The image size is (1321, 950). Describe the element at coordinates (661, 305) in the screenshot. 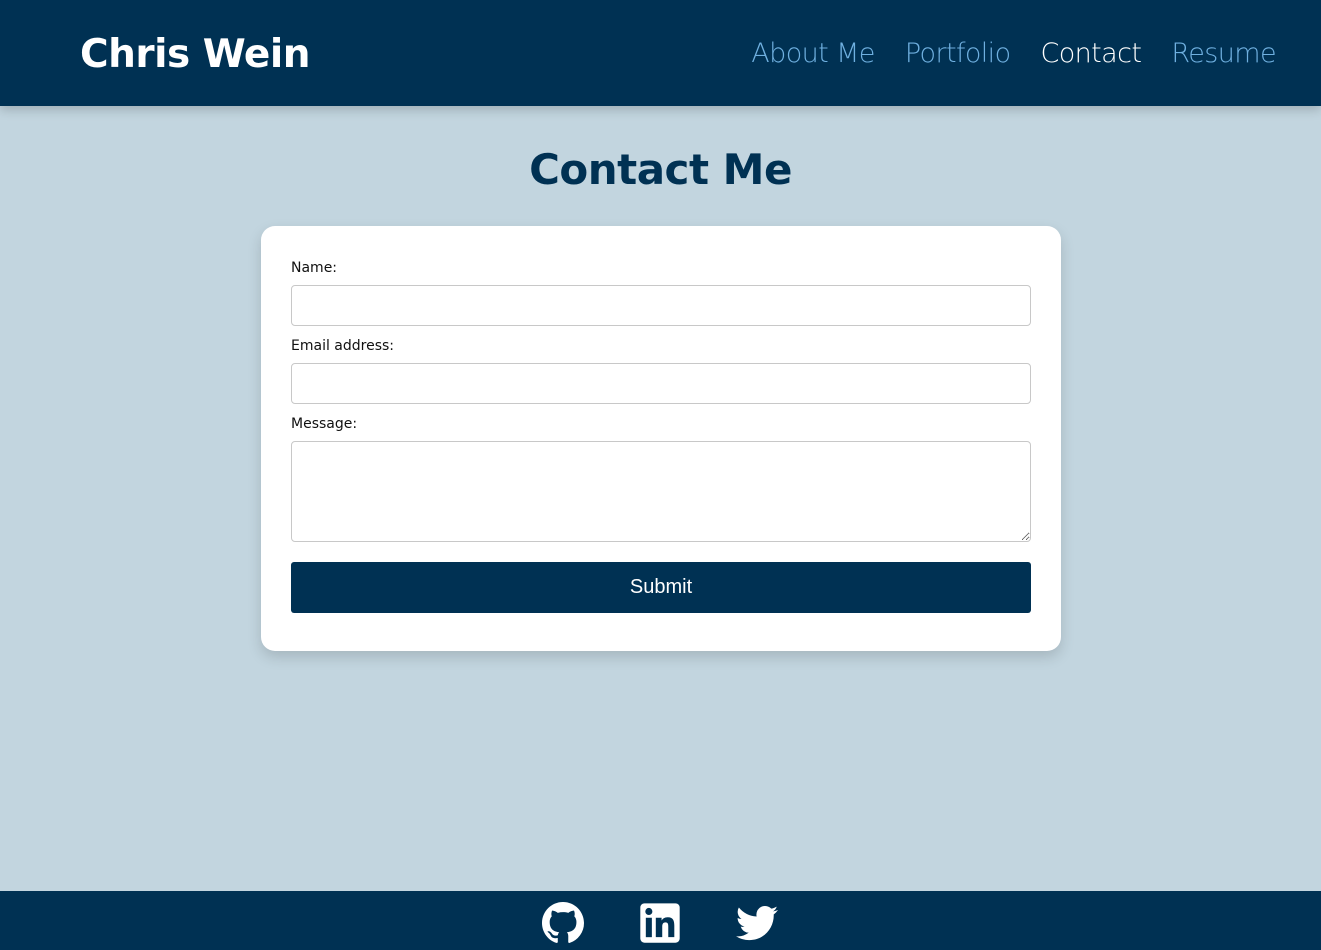

I see `name-input` at that location.